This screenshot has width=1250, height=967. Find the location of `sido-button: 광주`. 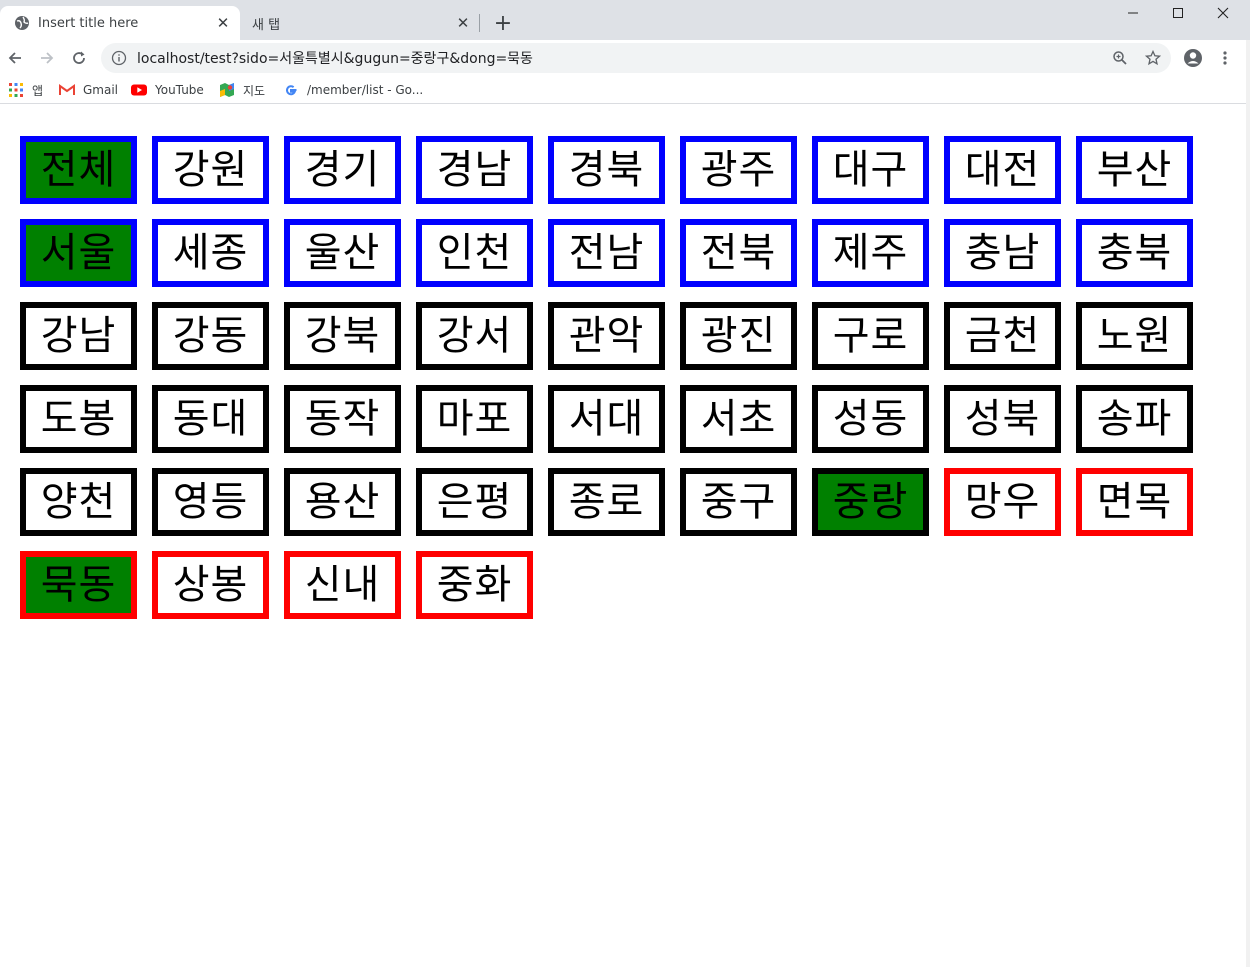

sido-button: 광주 is located at coordinates (738, 170).